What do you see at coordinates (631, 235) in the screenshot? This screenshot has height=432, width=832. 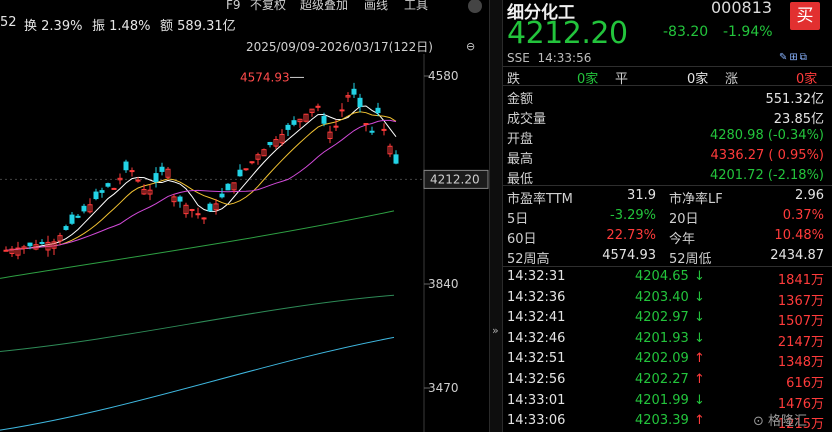 I see `ratio-value: 22.73%` at bounding box center [631, 235].